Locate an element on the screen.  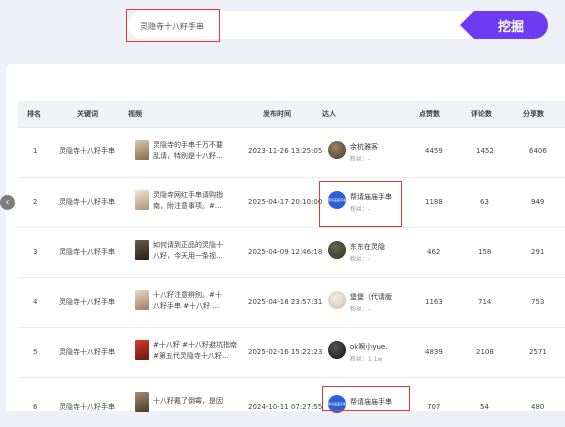
header-comments: 评论数 is located at coordinates (481, 114).